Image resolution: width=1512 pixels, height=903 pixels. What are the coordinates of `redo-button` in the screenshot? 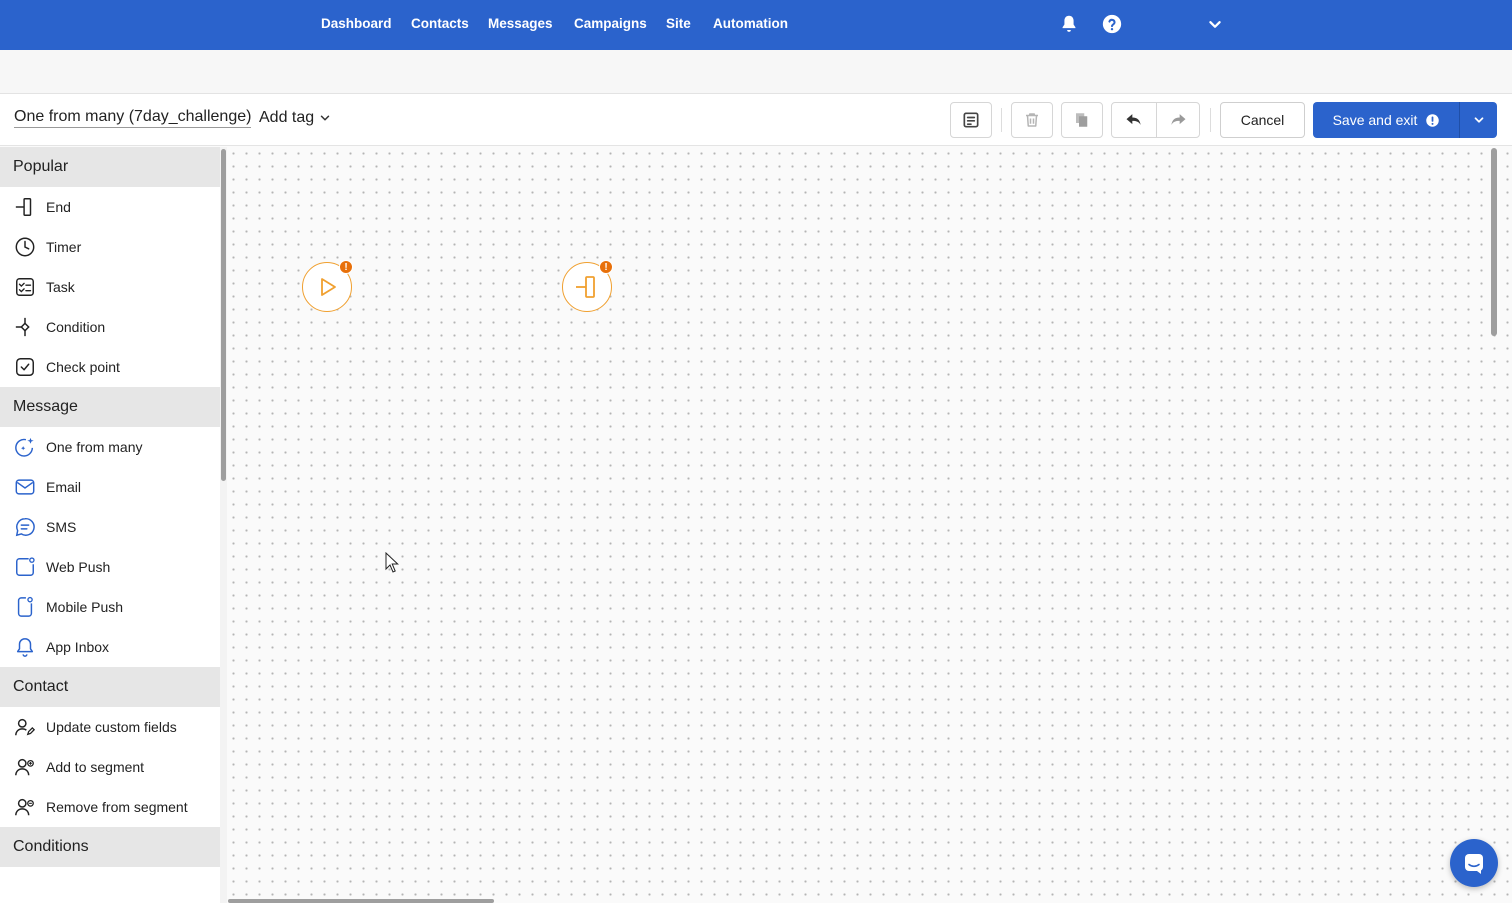 It's located at (1178, 120).